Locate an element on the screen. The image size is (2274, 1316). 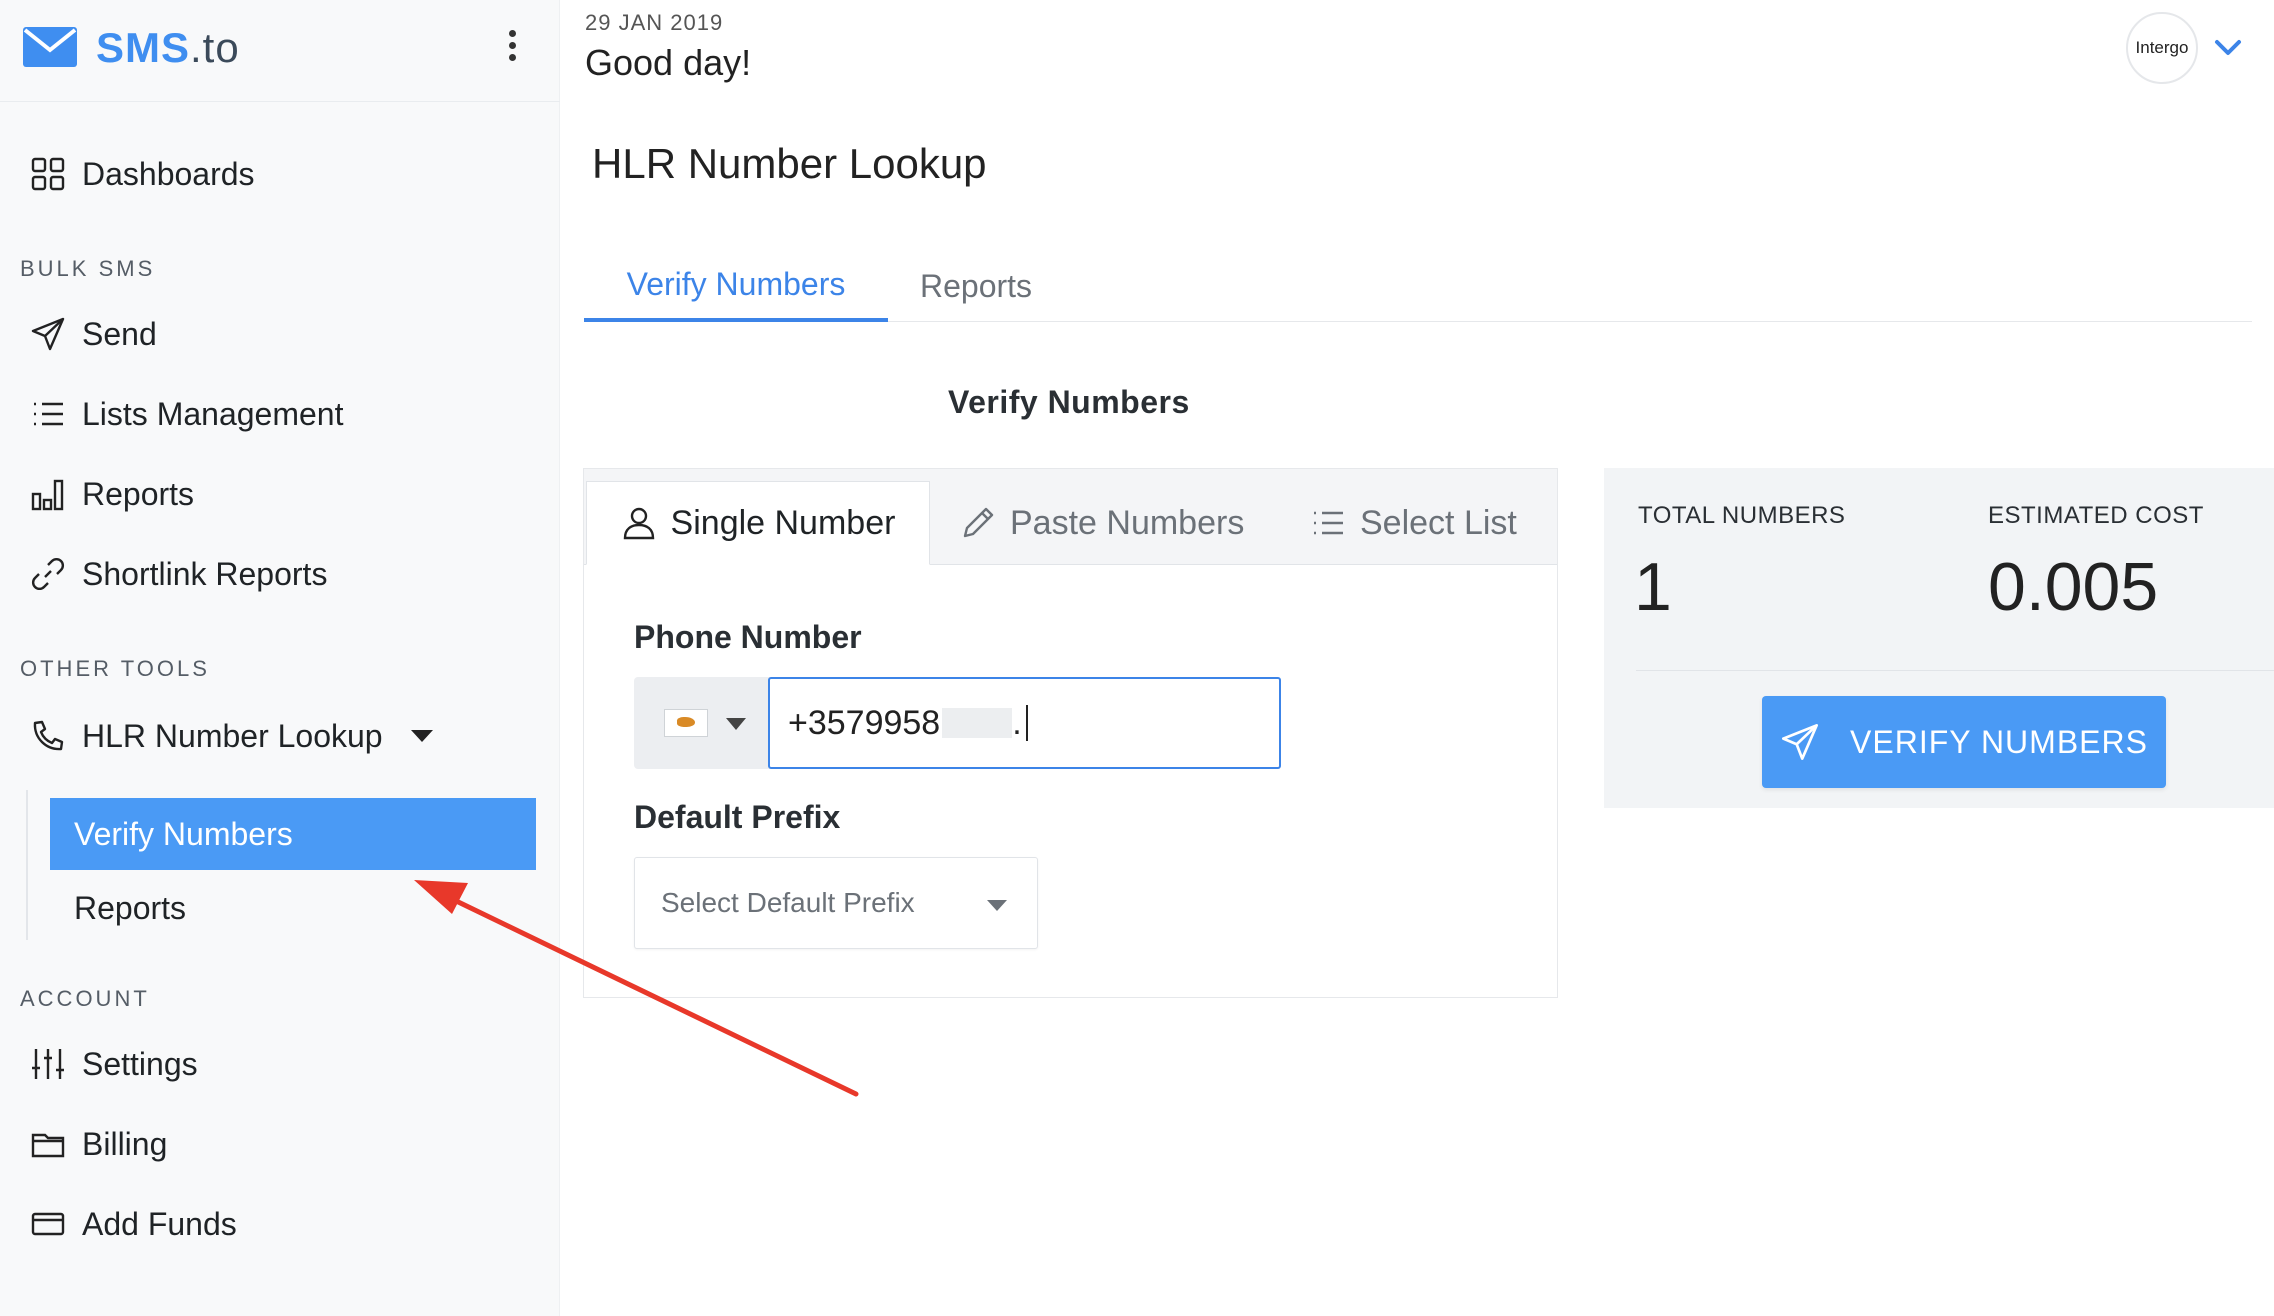
section-bulk-sms: BULK SMS is located at coordinates (88, 268).